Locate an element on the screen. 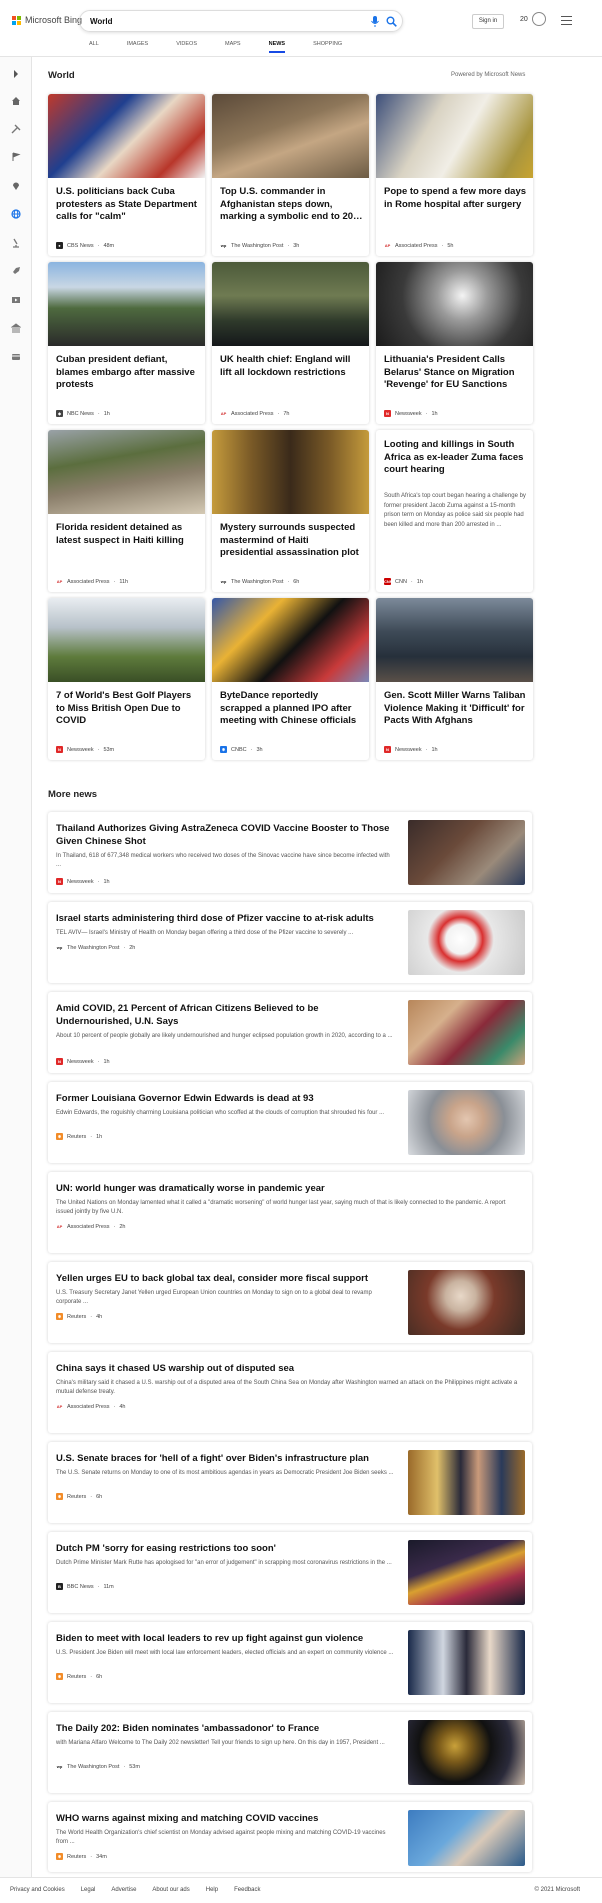 The image size is (602, 1903). footer-link-help: Help is located at coordinates (212, 1890).